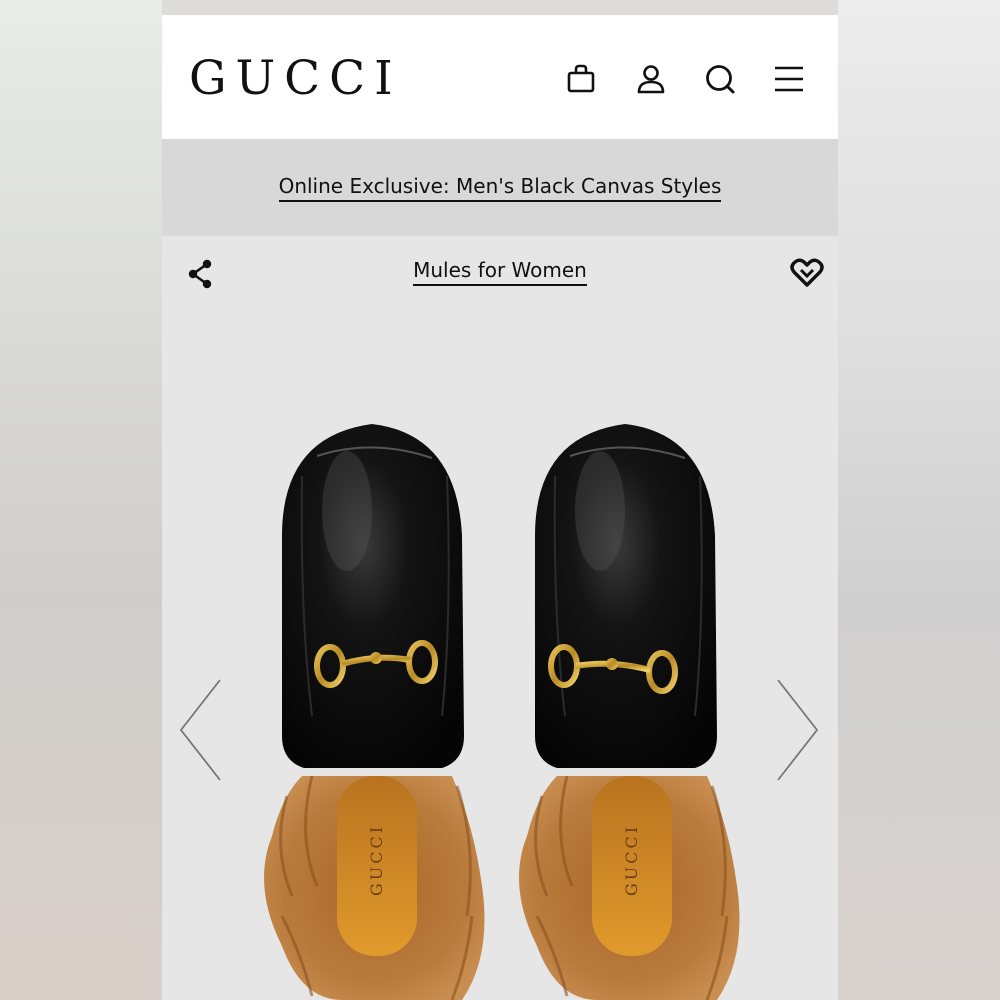 This screenshot has width=1000, height=1000. What do you see at coordinates (629, 712) in the screenshot?
I see `right-mule: GUCCI` at bounding box center [629, 712].